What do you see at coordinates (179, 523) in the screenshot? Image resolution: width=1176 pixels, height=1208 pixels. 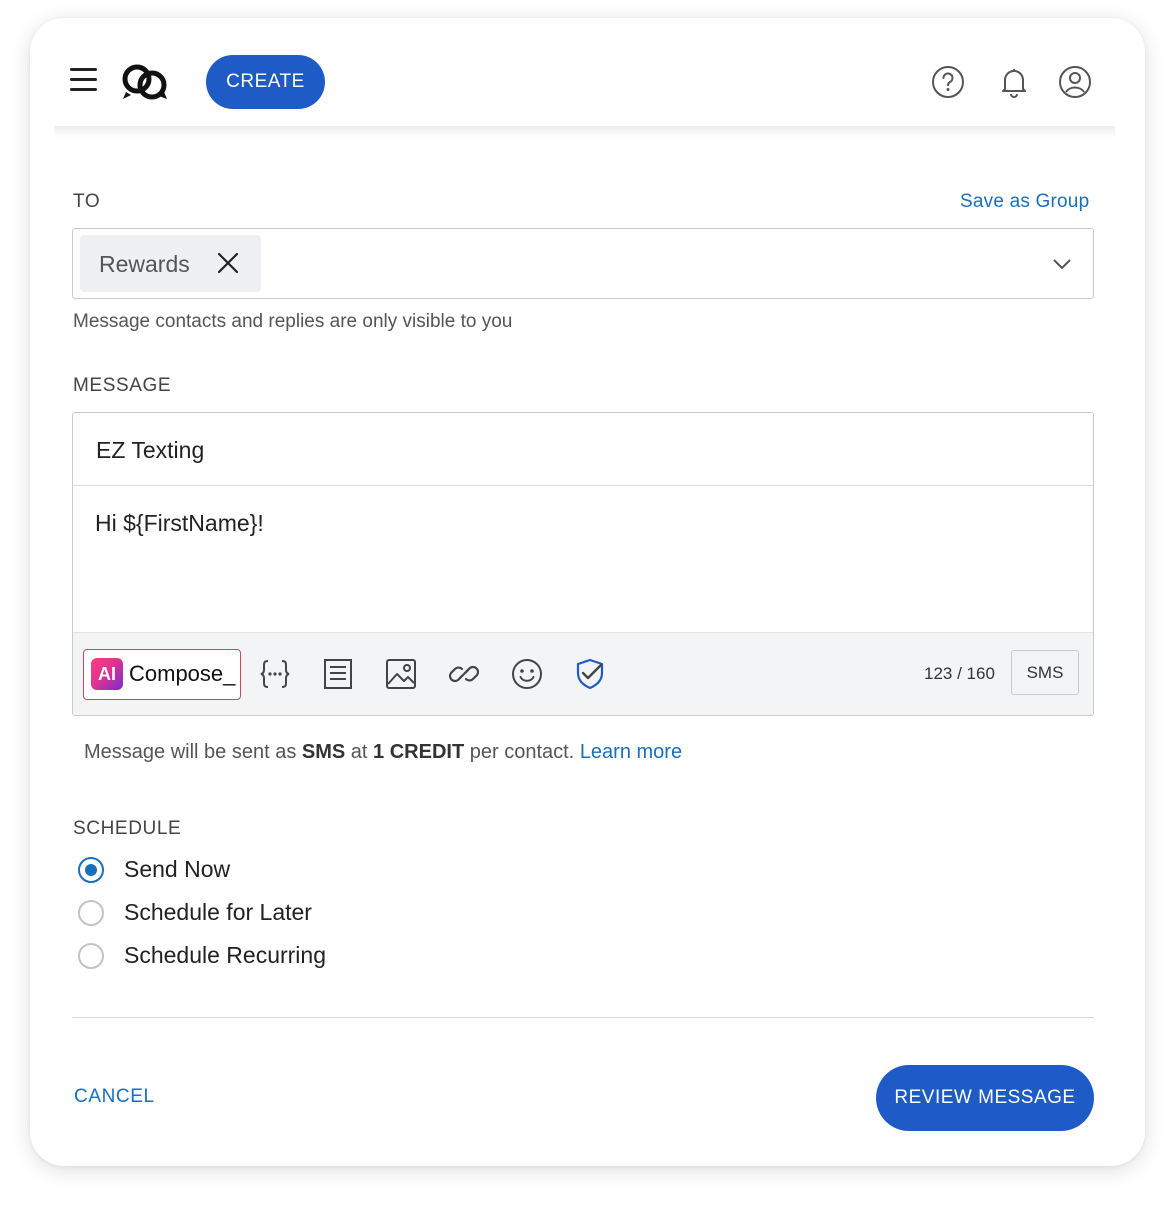 I see `message-body-input: Hi ${FirstName}!` at bounding box center [179, 523].